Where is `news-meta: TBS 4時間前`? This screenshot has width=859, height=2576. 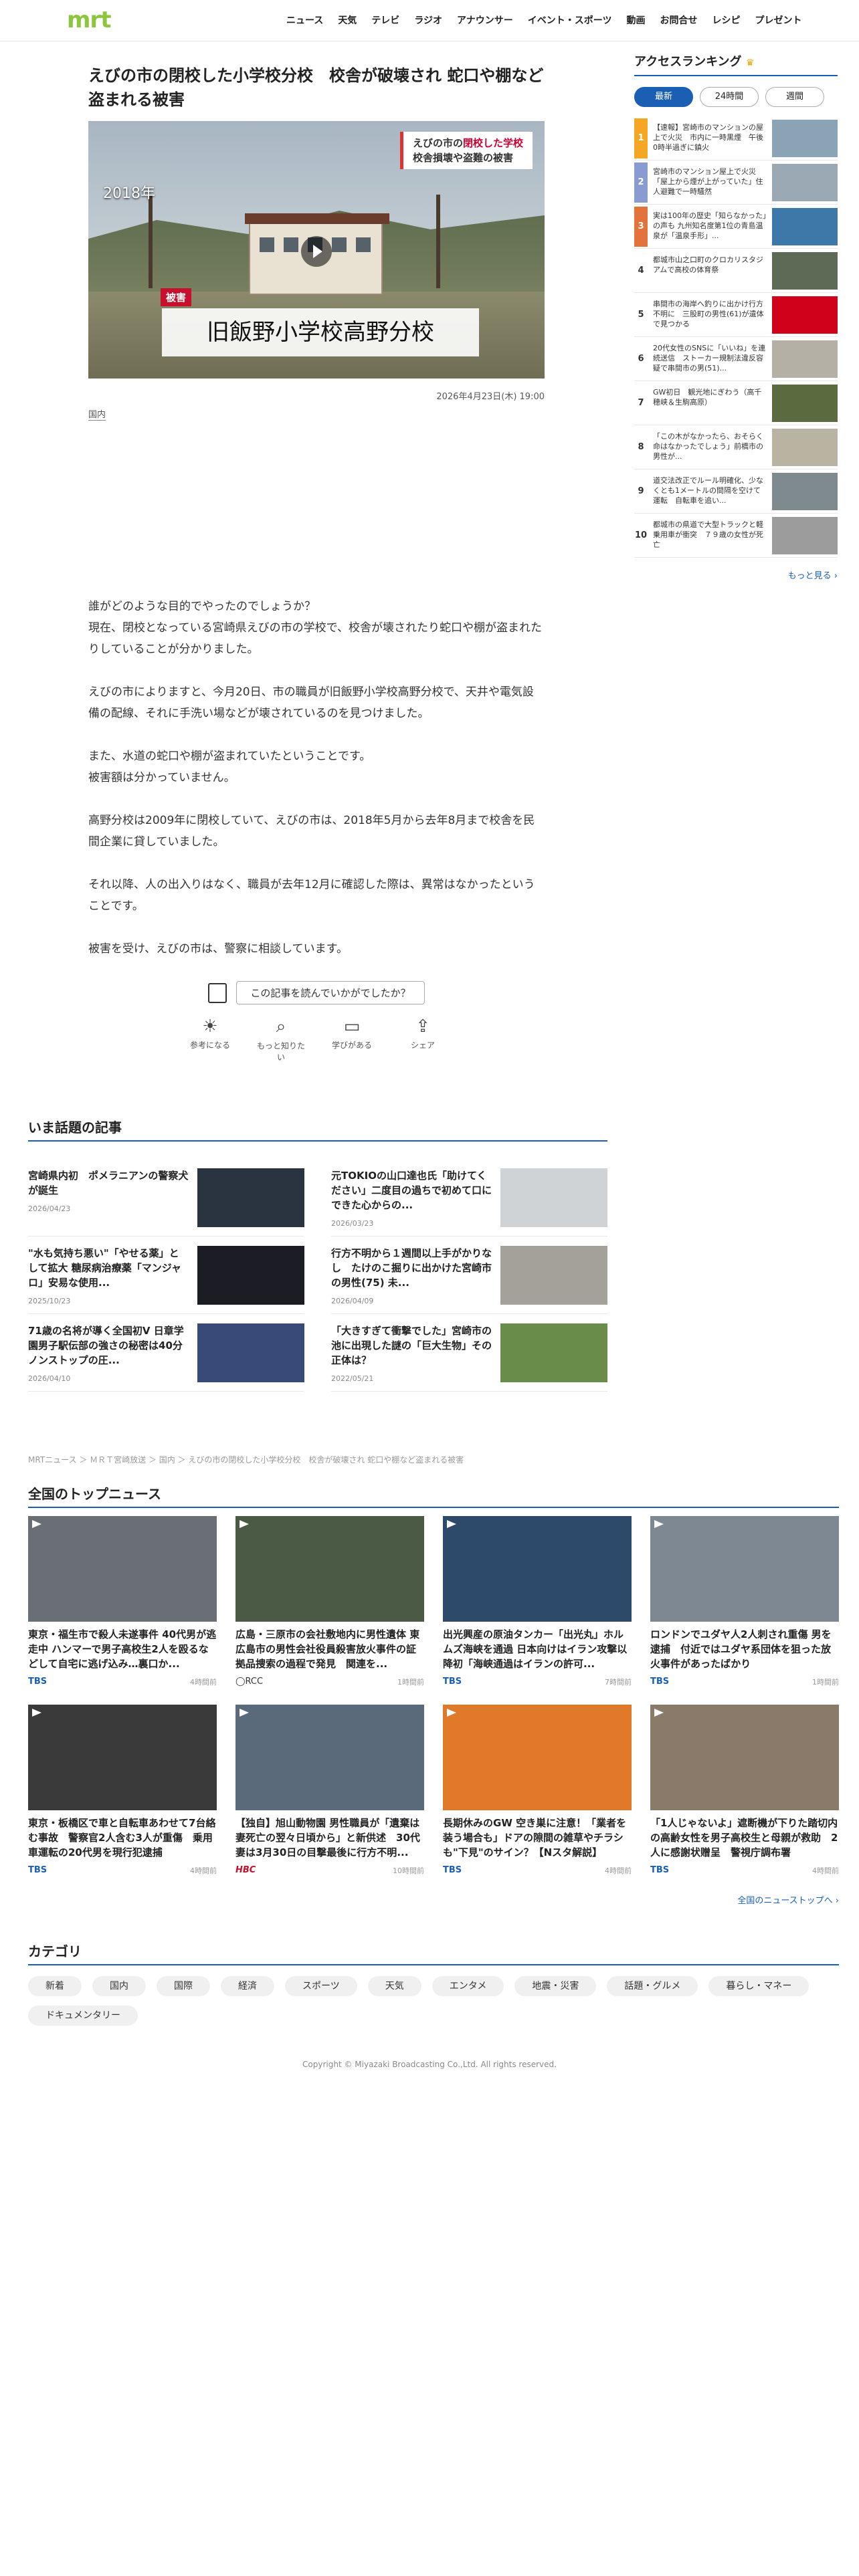 news-meta: TBS 4時間前 is located at coordinates (122, 1871).